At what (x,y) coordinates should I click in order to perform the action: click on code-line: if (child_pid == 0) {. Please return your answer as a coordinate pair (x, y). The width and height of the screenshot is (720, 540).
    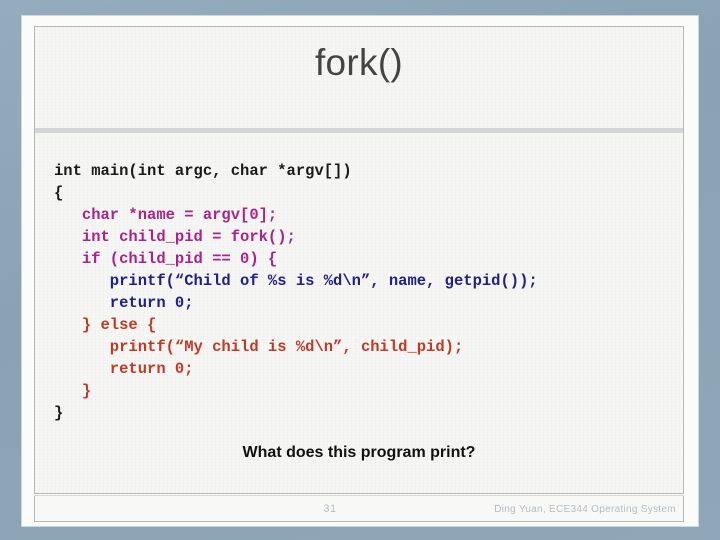
    Looking at the image, I should click on (166, 259).